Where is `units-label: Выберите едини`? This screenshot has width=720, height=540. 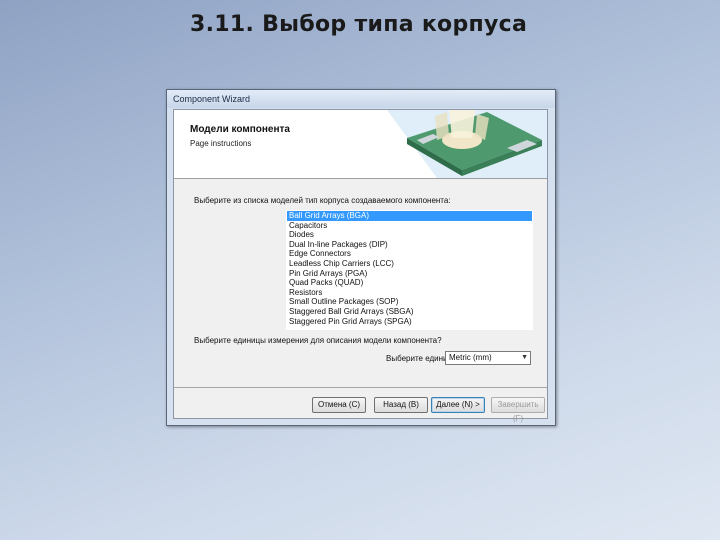
units-label: Выберите едини is located at coordinates (417, 358).